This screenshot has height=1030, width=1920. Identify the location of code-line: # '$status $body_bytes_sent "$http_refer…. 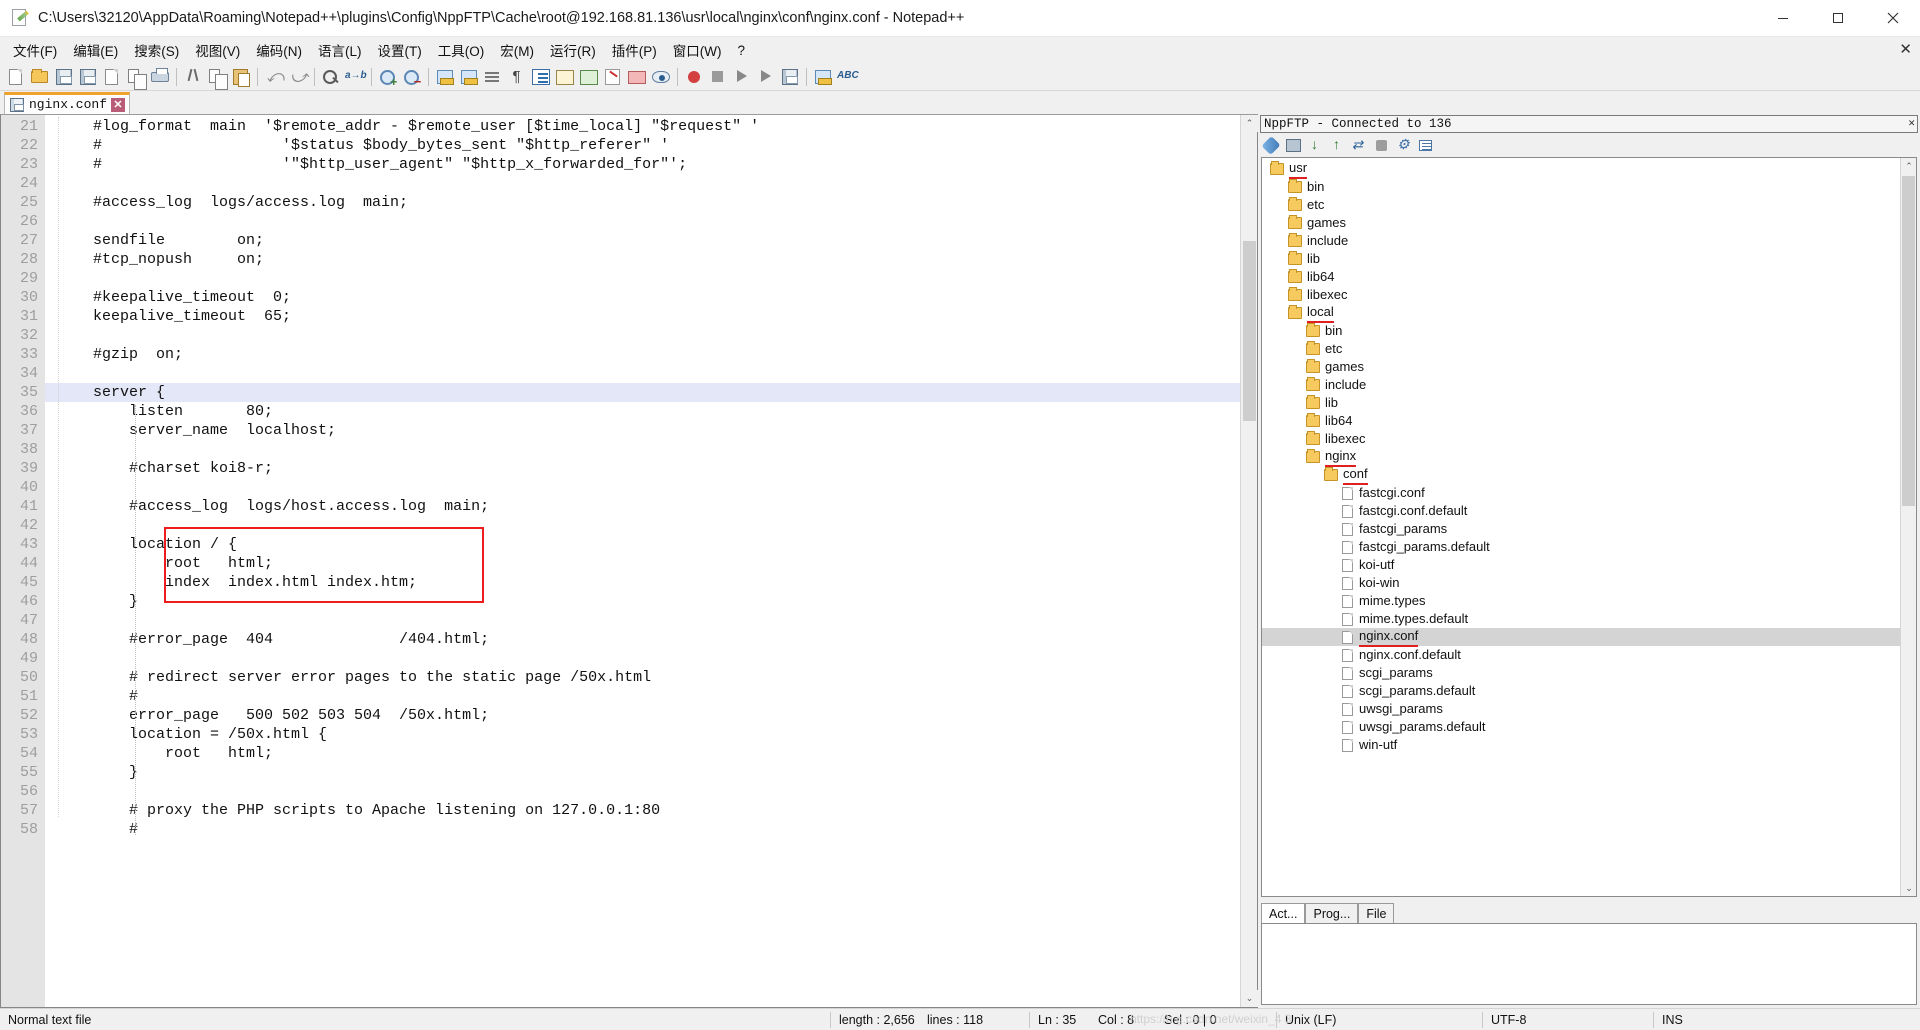
(642, 145).